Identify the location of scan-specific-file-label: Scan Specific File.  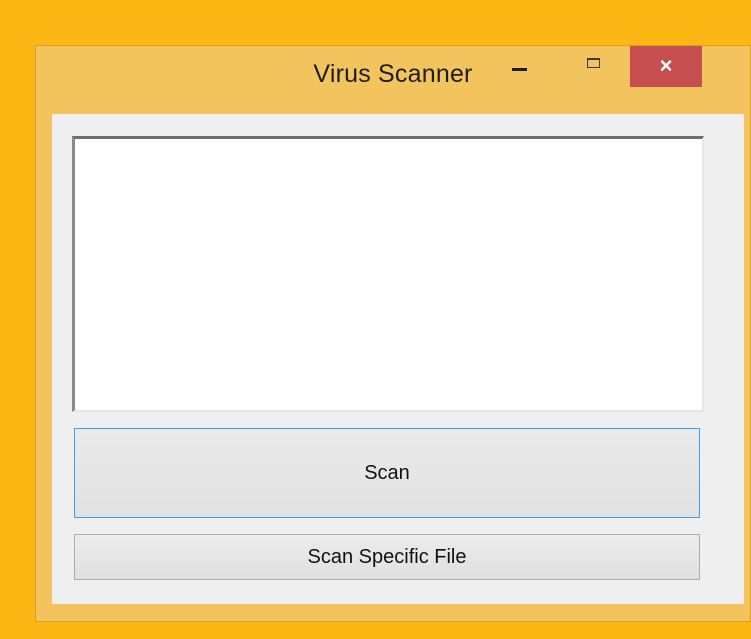
(387, 556).